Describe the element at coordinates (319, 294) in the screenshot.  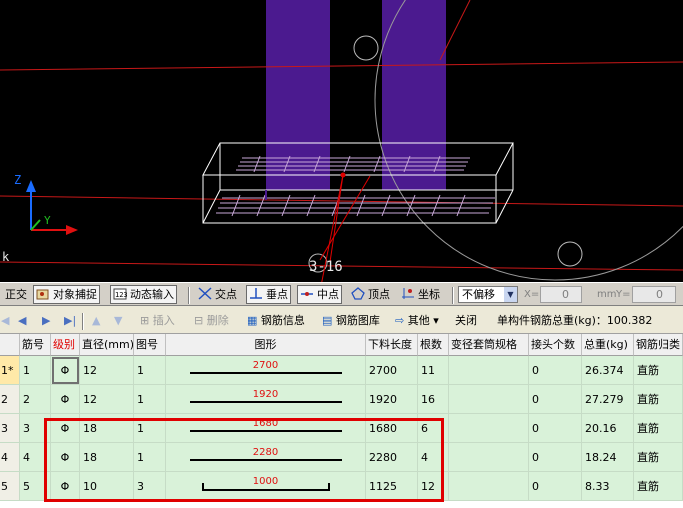
I see `midpoint-snap-button: 中点` at that location.